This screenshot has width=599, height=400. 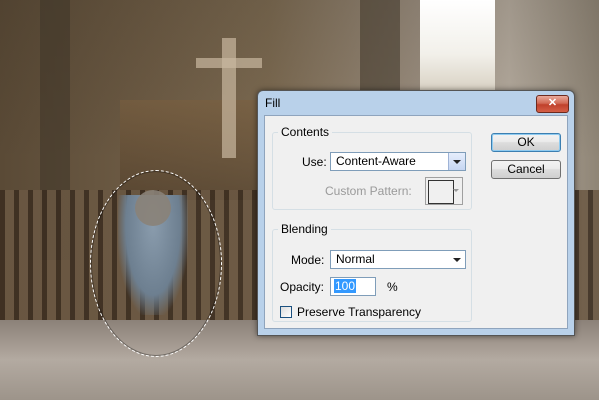 What do you see at coordinates (308, 260) in the screenshot?
I see `mode-label: Mode:` at bounding box center [308, 260].